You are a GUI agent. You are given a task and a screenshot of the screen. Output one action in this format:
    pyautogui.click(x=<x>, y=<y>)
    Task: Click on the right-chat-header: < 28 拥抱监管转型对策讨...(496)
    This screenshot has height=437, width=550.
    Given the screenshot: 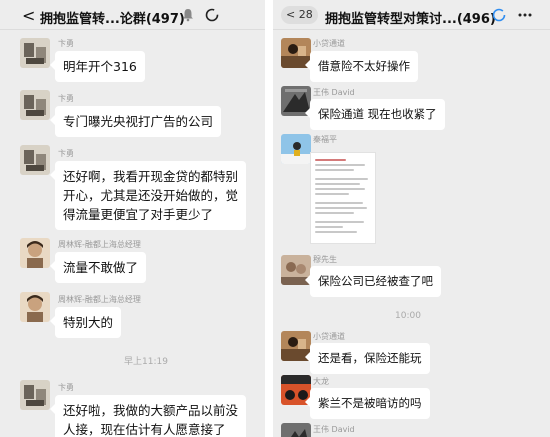 What is the action you would take?
    pyautogui.click(x=411, y=15)
    